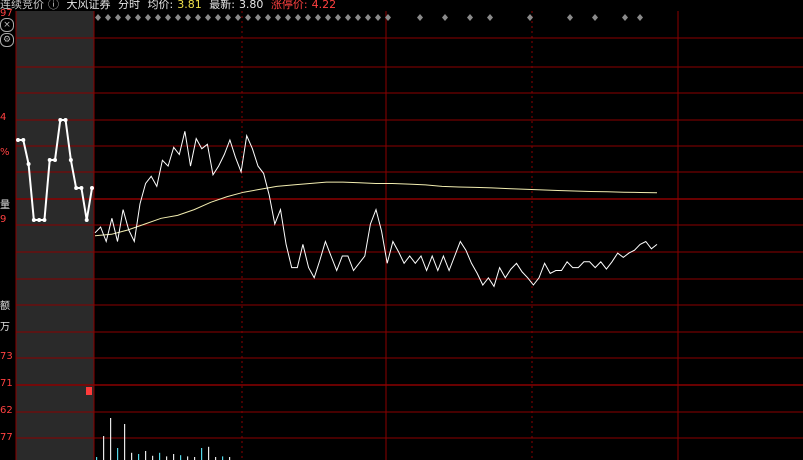 The image size is (803, 460). What do you see at coordinates (158, 423) in the screenshot?
I see `volume-bars` at bounding box center [158, 423].